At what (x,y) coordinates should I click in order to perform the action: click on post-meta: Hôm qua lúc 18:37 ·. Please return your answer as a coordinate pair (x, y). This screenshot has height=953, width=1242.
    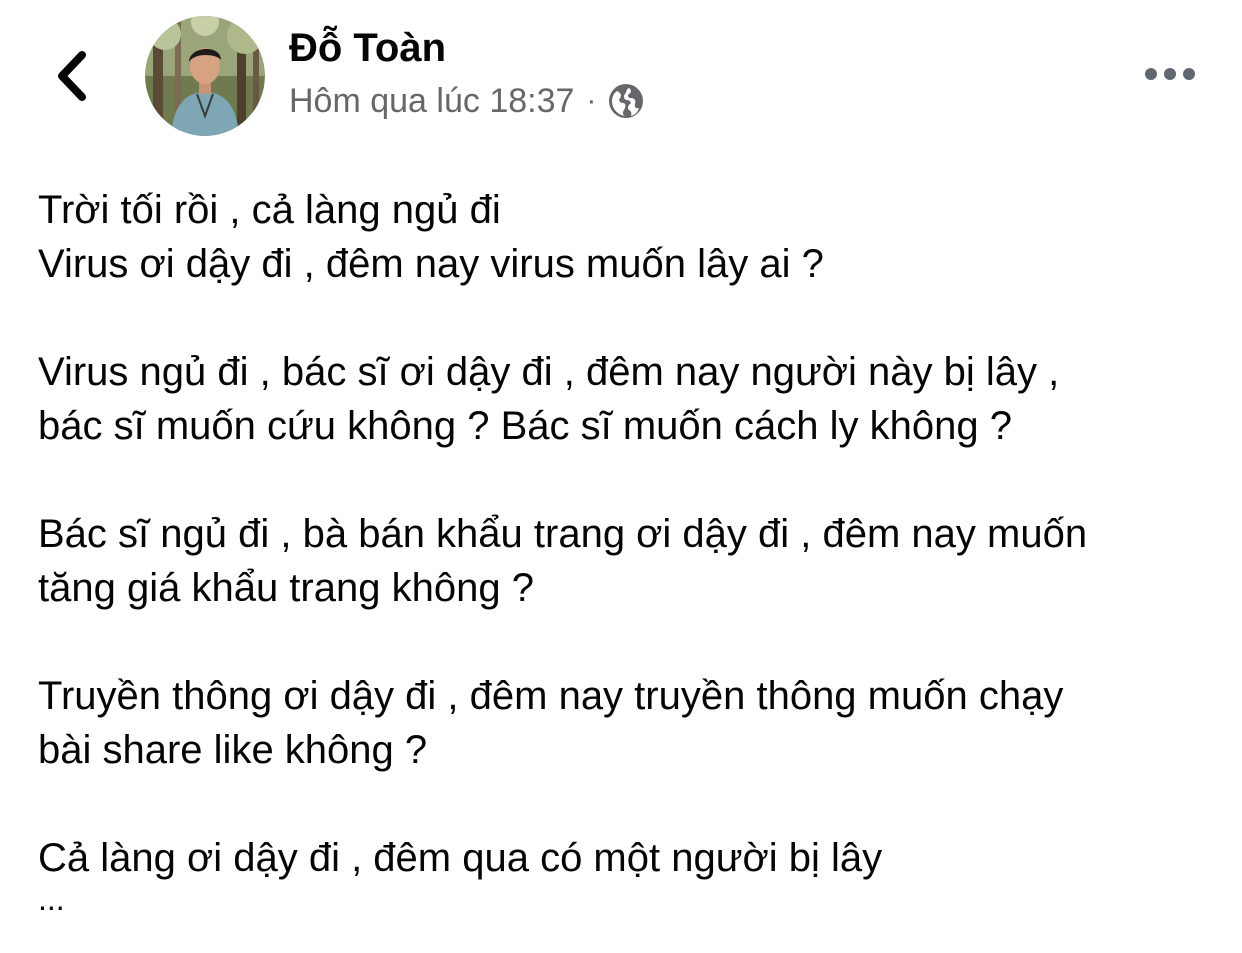
    Looking at the image, I should click on (466, 101).